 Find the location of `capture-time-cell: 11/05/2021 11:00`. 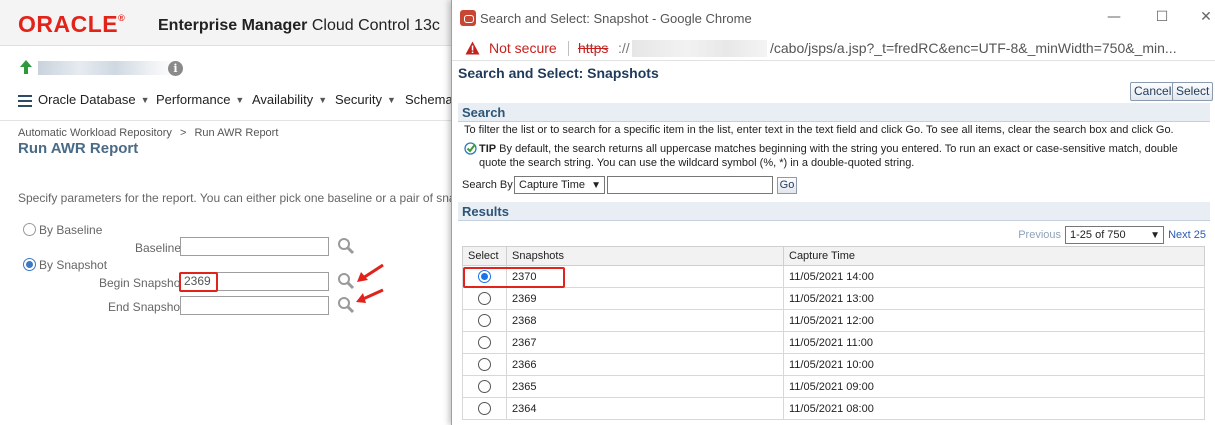

capture-time-cell: 11/05/2021 11:00 is located at coordinates (994, 342).